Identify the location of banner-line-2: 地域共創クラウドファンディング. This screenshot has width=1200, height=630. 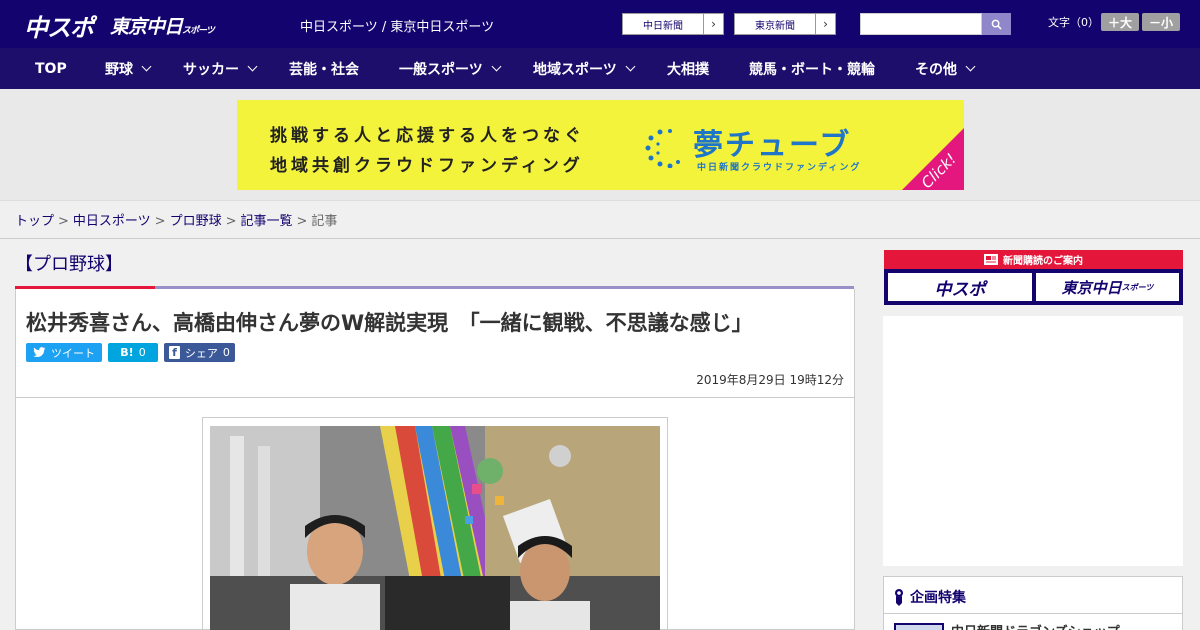
(427, 166).